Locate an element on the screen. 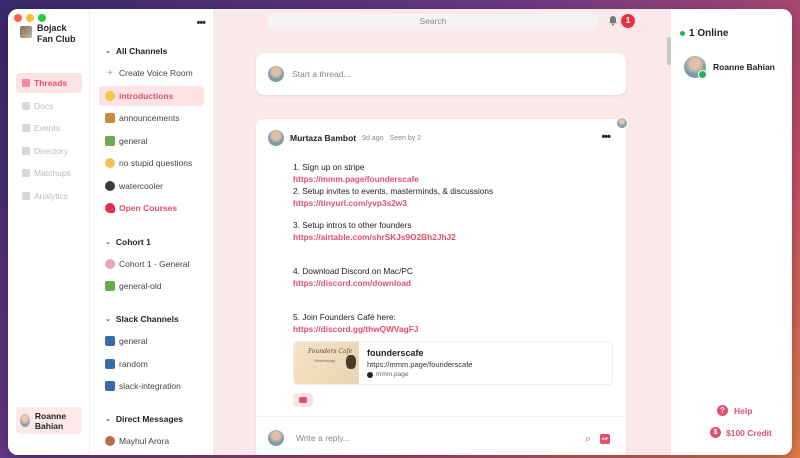  section-slack-channels: ⌄ Slack Channels is located at coordinates (142, 319).